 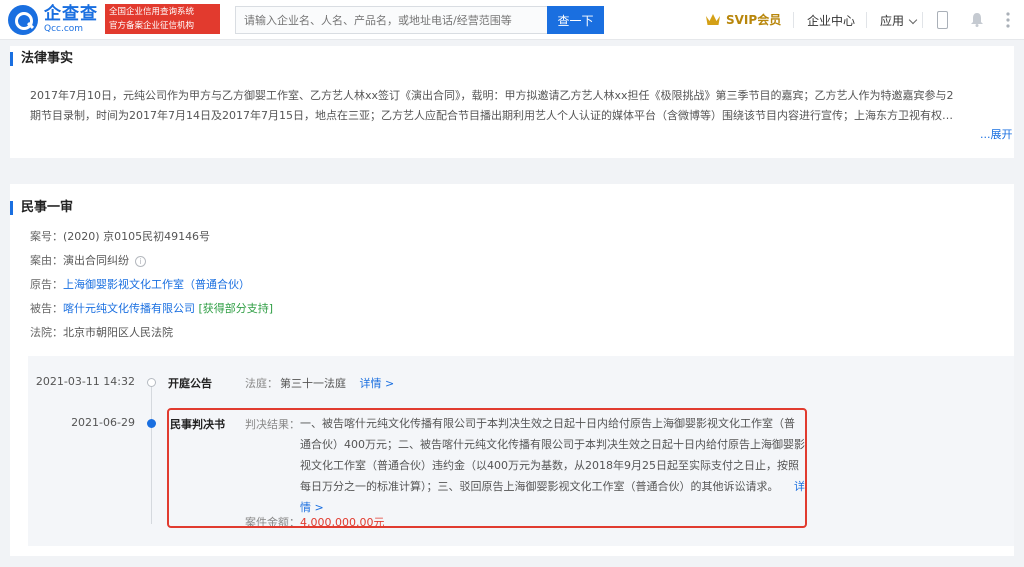 I want to click on case-number: (2020) 京0105民初49146号, so click(x=137, y=236).